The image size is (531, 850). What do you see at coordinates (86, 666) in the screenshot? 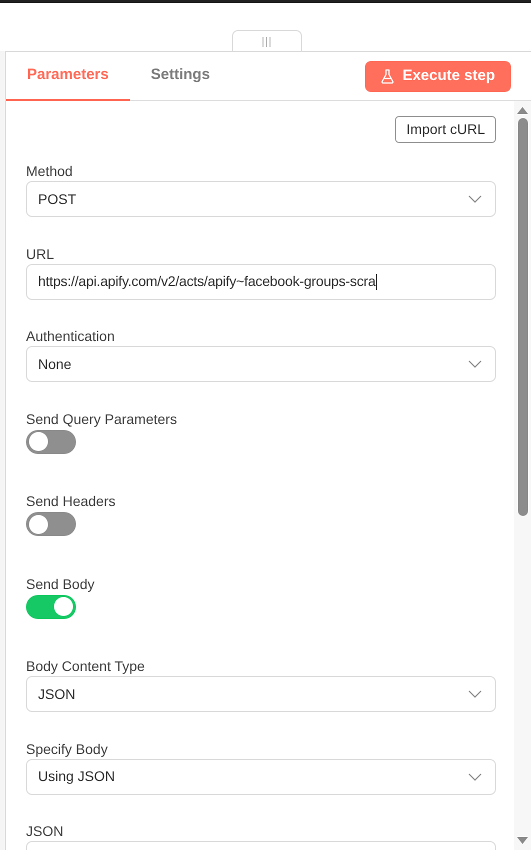
I see `field-label: Body Content Type` at bounding box center [86, 666].